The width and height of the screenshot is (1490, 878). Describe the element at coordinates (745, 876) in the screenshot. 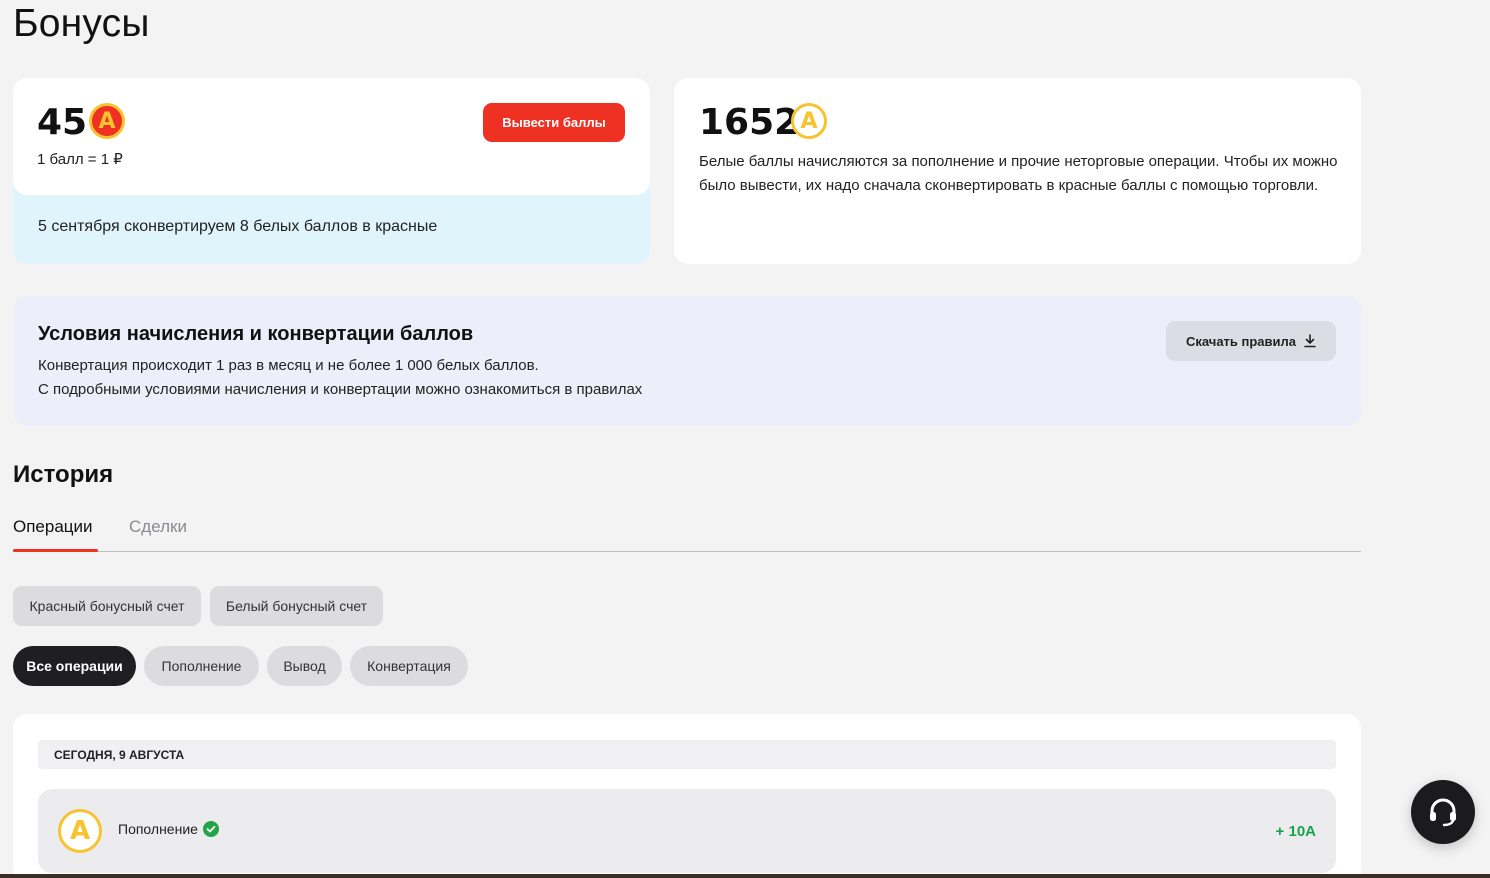

I see `bottom-edge` at that location.